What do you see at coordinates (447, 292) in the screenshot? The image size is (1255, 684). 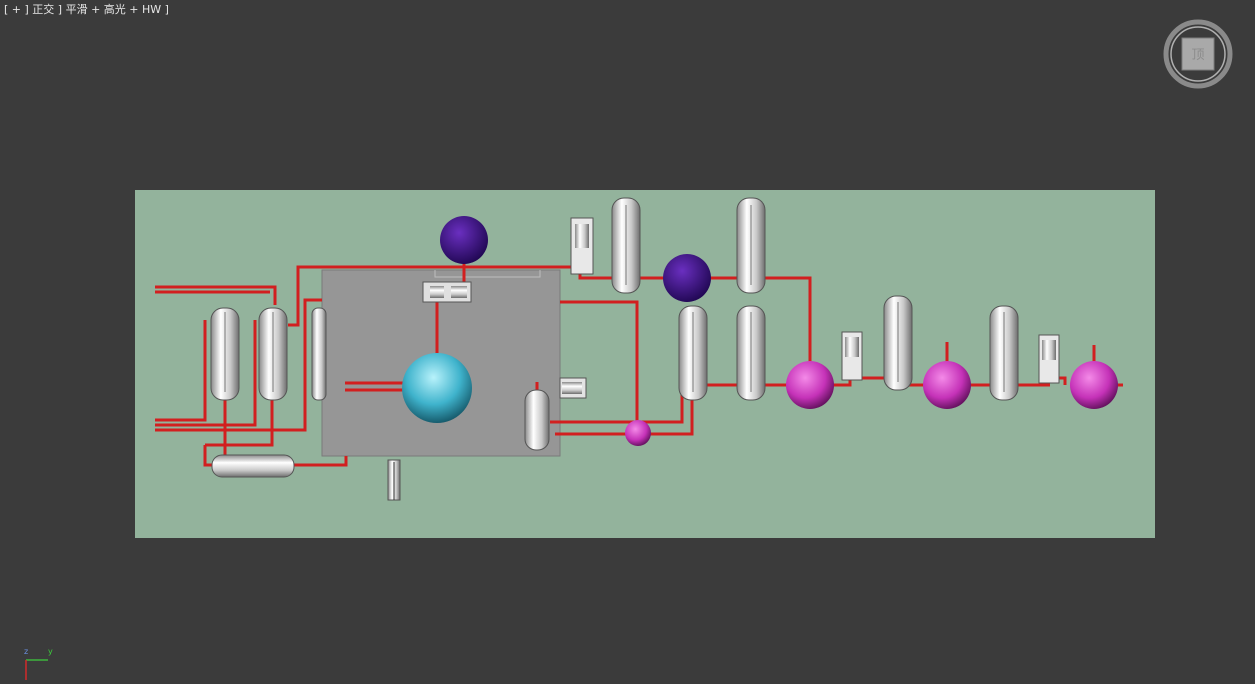 I see `pump-unit` at bounding box center [447, 292].